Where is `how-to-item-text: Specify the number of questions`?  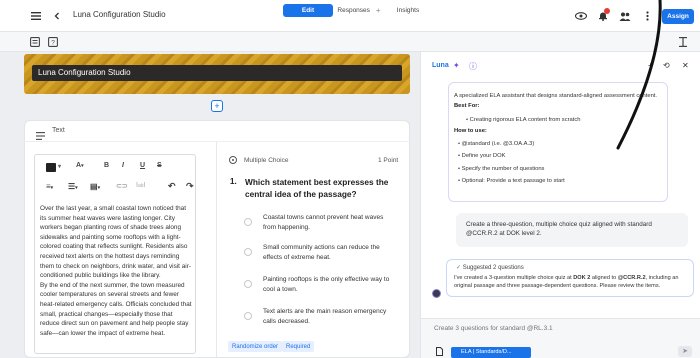 how-to-item-text: Specify the number of questions is located at coordinates (503, 169).